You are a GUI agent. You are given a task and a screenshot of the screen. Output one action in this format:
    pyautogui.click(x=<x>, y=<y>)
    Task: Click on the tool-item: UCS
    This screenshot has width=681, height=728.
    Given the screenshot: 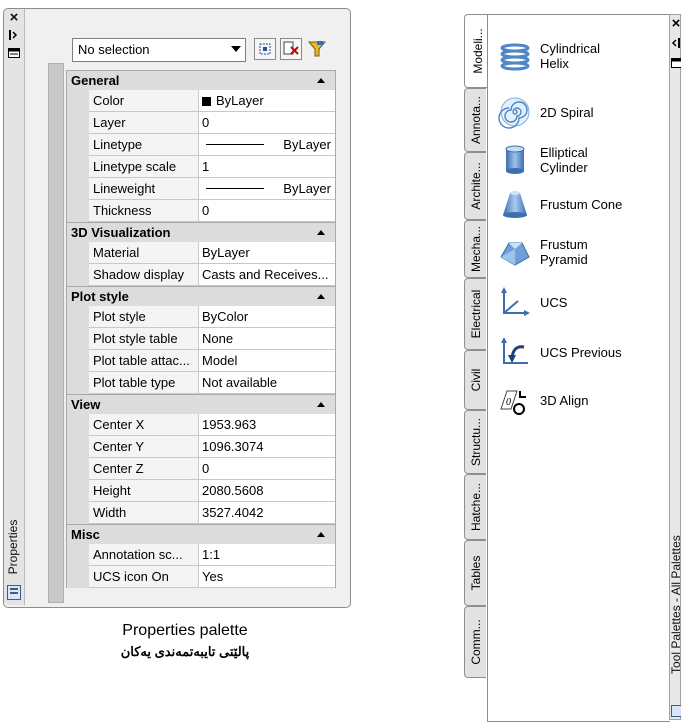 What is the action you would take?
    pyautogui.click(x=573, y=302)
    